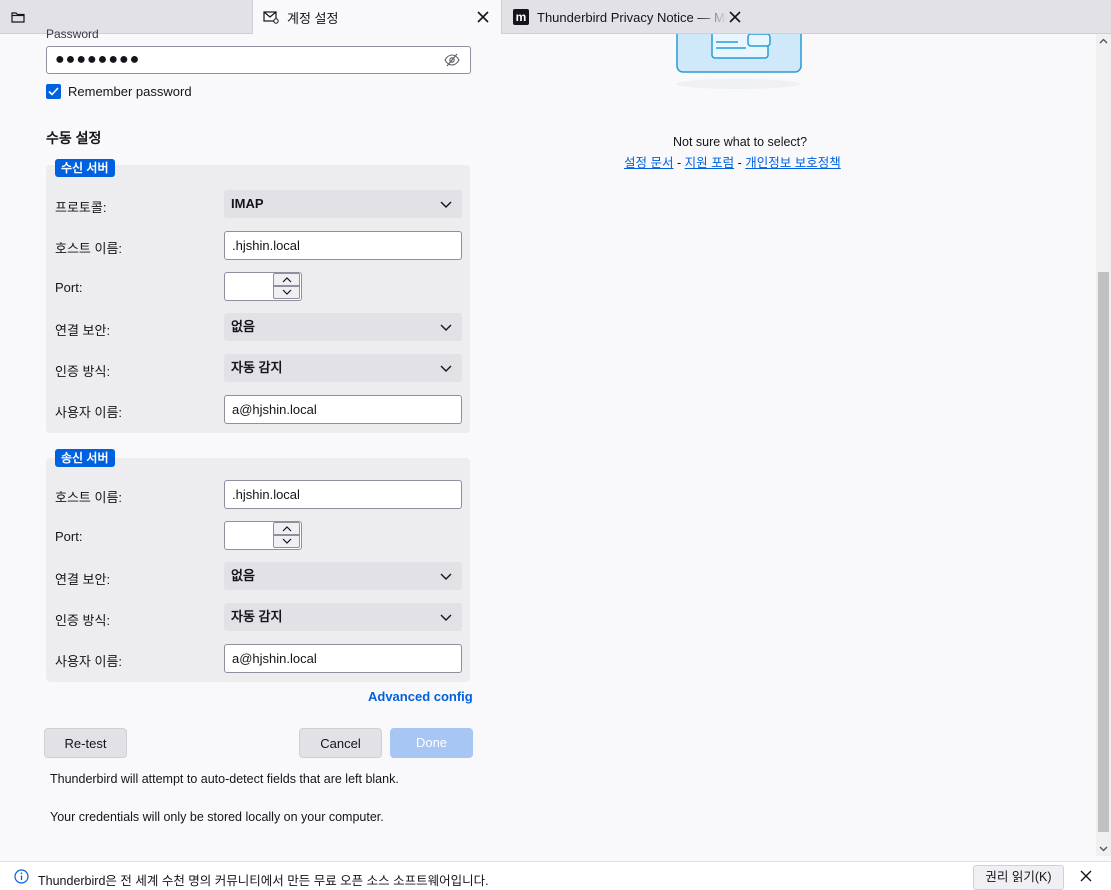 Image resolution: width=1111 pixels, height=890 pixels. What do you see at coordinates (89, 661) in the screenshot?
I see `outgoing-username-label: 사용자 이름:` at bounding box center [89, 661].